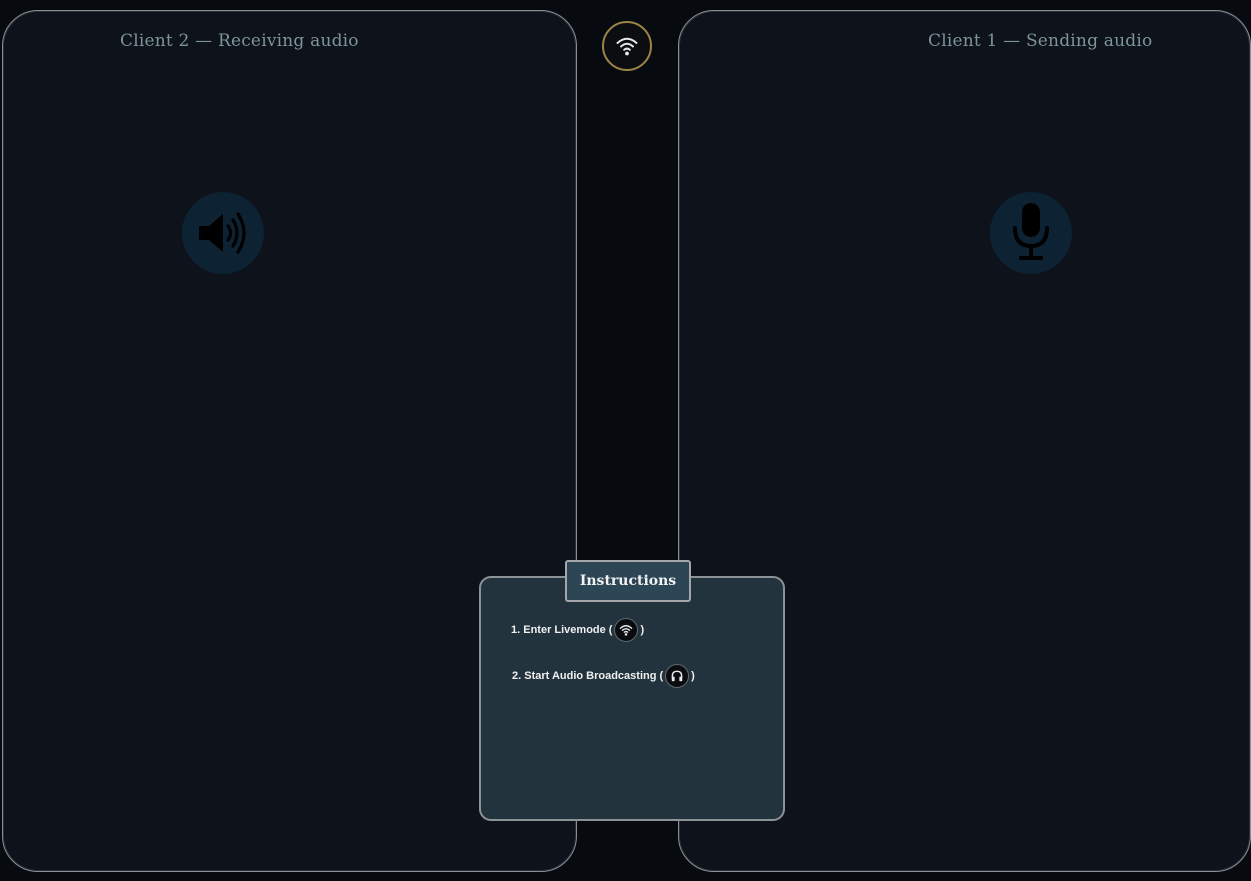 This screenshot has height=881, width=1251. I want to click on speaker-icon-graphic, so click(222, 233).